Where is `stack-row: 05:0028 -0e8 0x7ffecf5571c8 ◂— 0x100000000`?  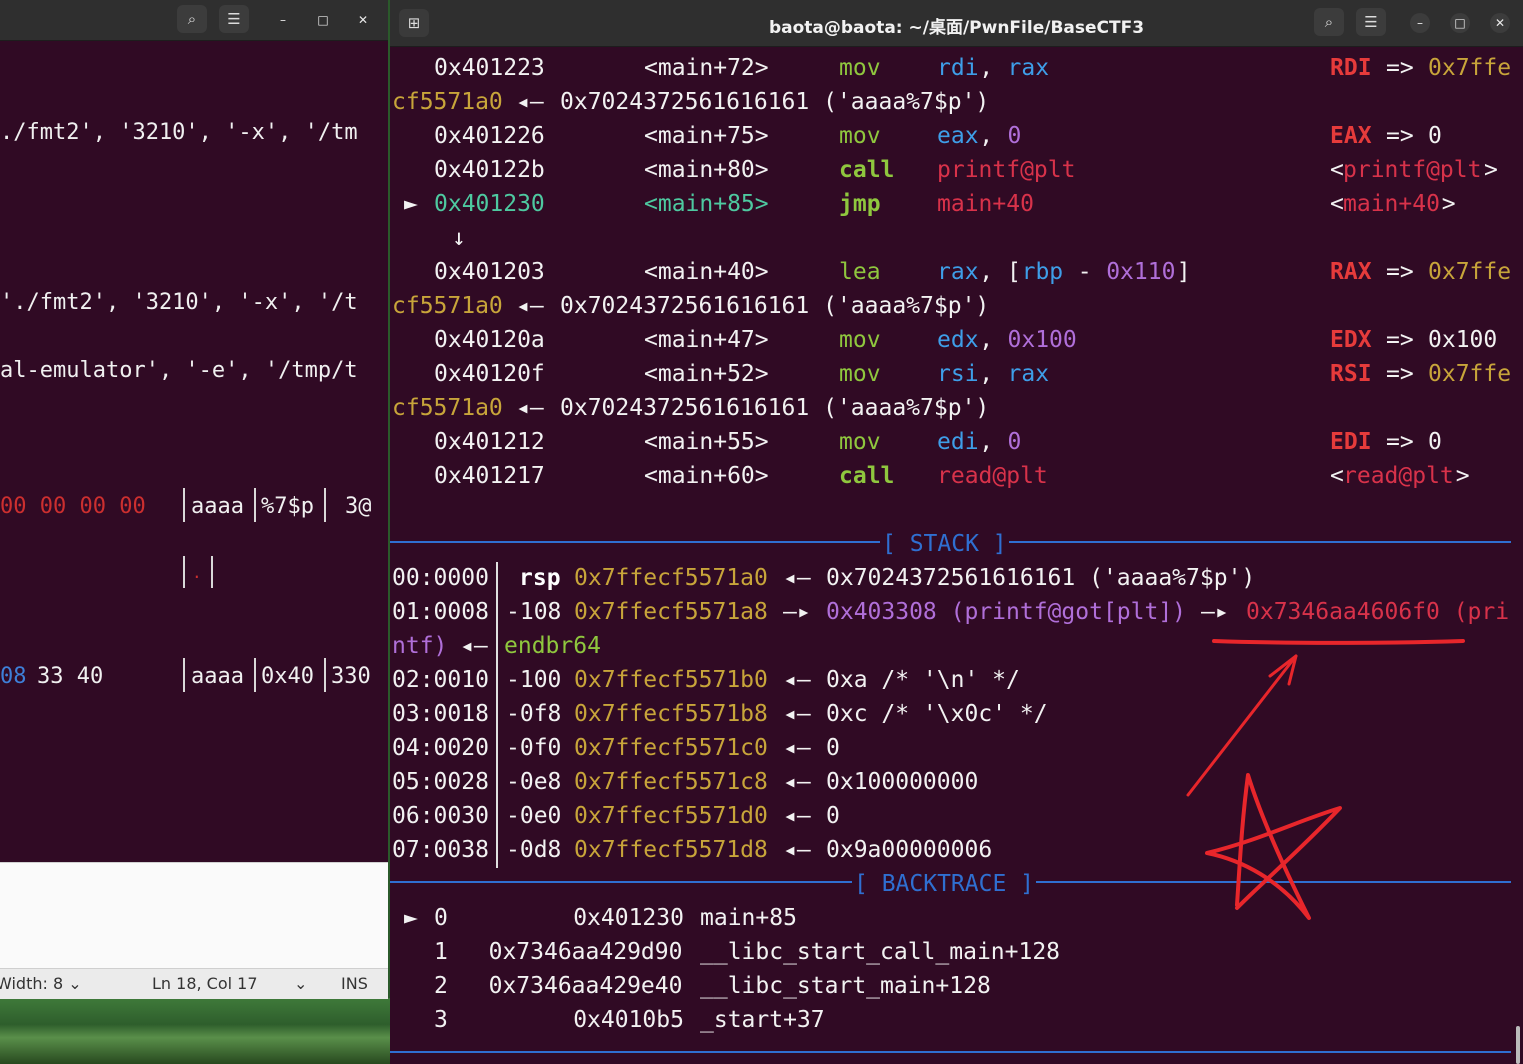 stack-row: 05:0028 -0e8 0x7ffecf5571c8 ◂— 0x100000000 is located at coordinates (956, 782).